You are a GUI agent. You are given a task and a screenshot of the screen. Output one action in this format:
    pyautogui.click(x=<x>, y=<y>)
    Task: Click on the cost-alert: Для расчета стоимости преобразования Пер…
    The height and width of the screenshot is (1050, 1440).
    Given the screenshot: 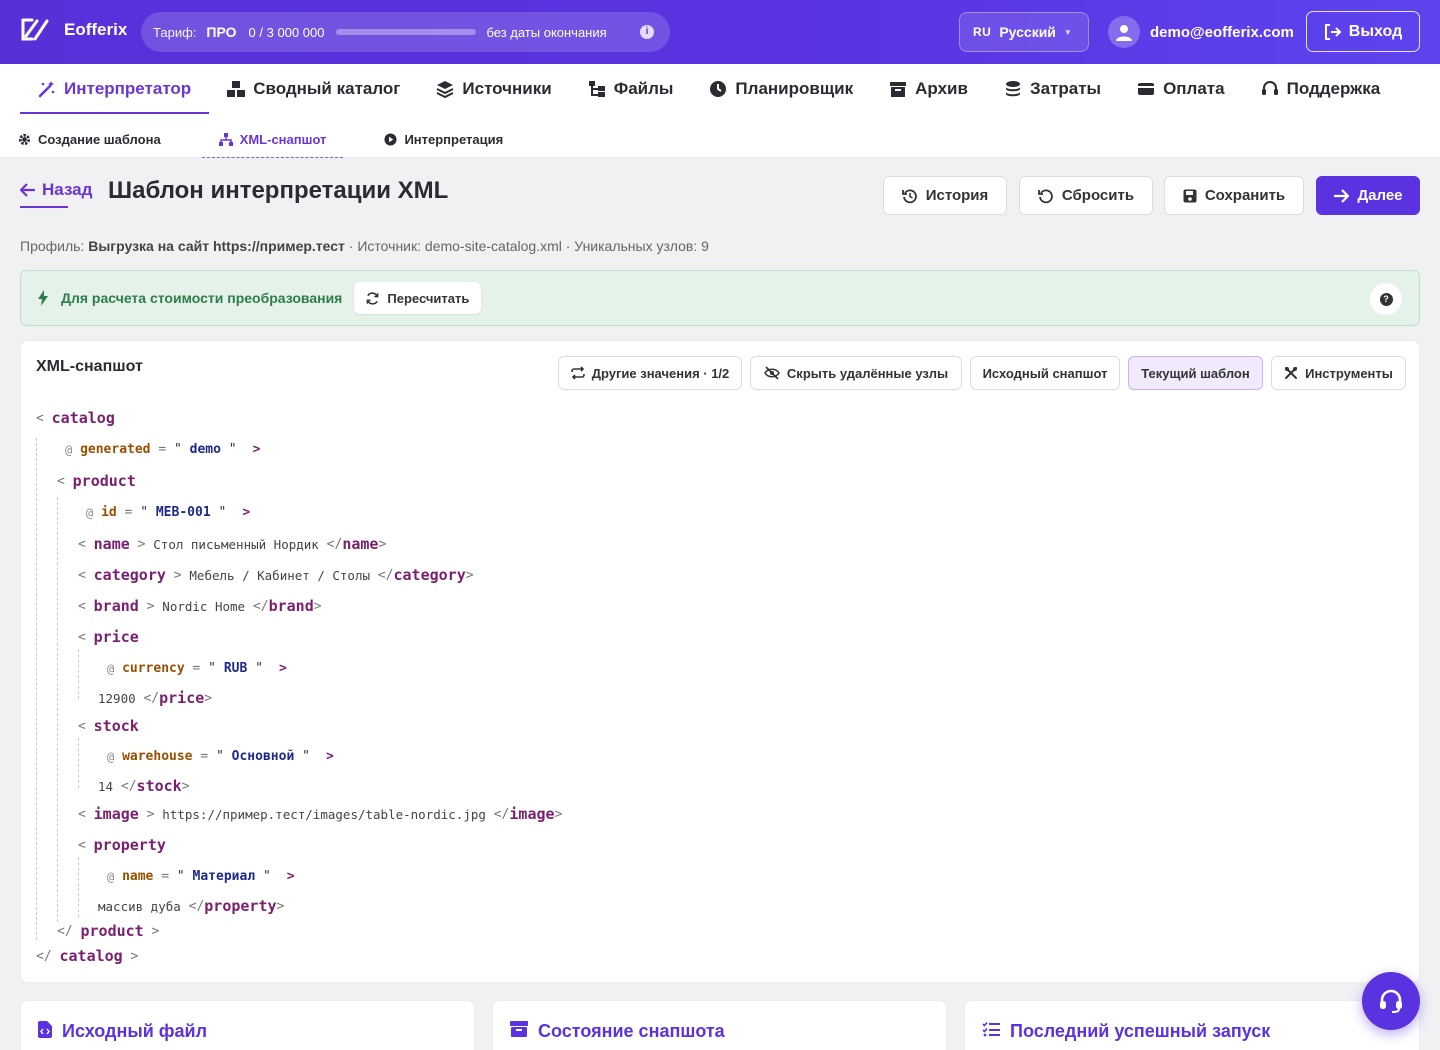 What is the action you would take?
    pyautogui.click(x=720, y=298)
    